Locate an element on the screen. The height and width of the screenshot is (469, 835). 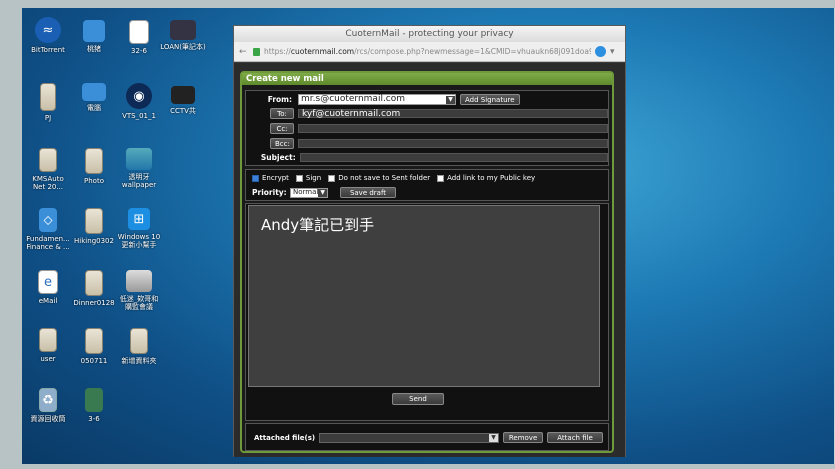
from-select: mr.s@cuoternmail.com ▼ is located at coordinates (377, 99).